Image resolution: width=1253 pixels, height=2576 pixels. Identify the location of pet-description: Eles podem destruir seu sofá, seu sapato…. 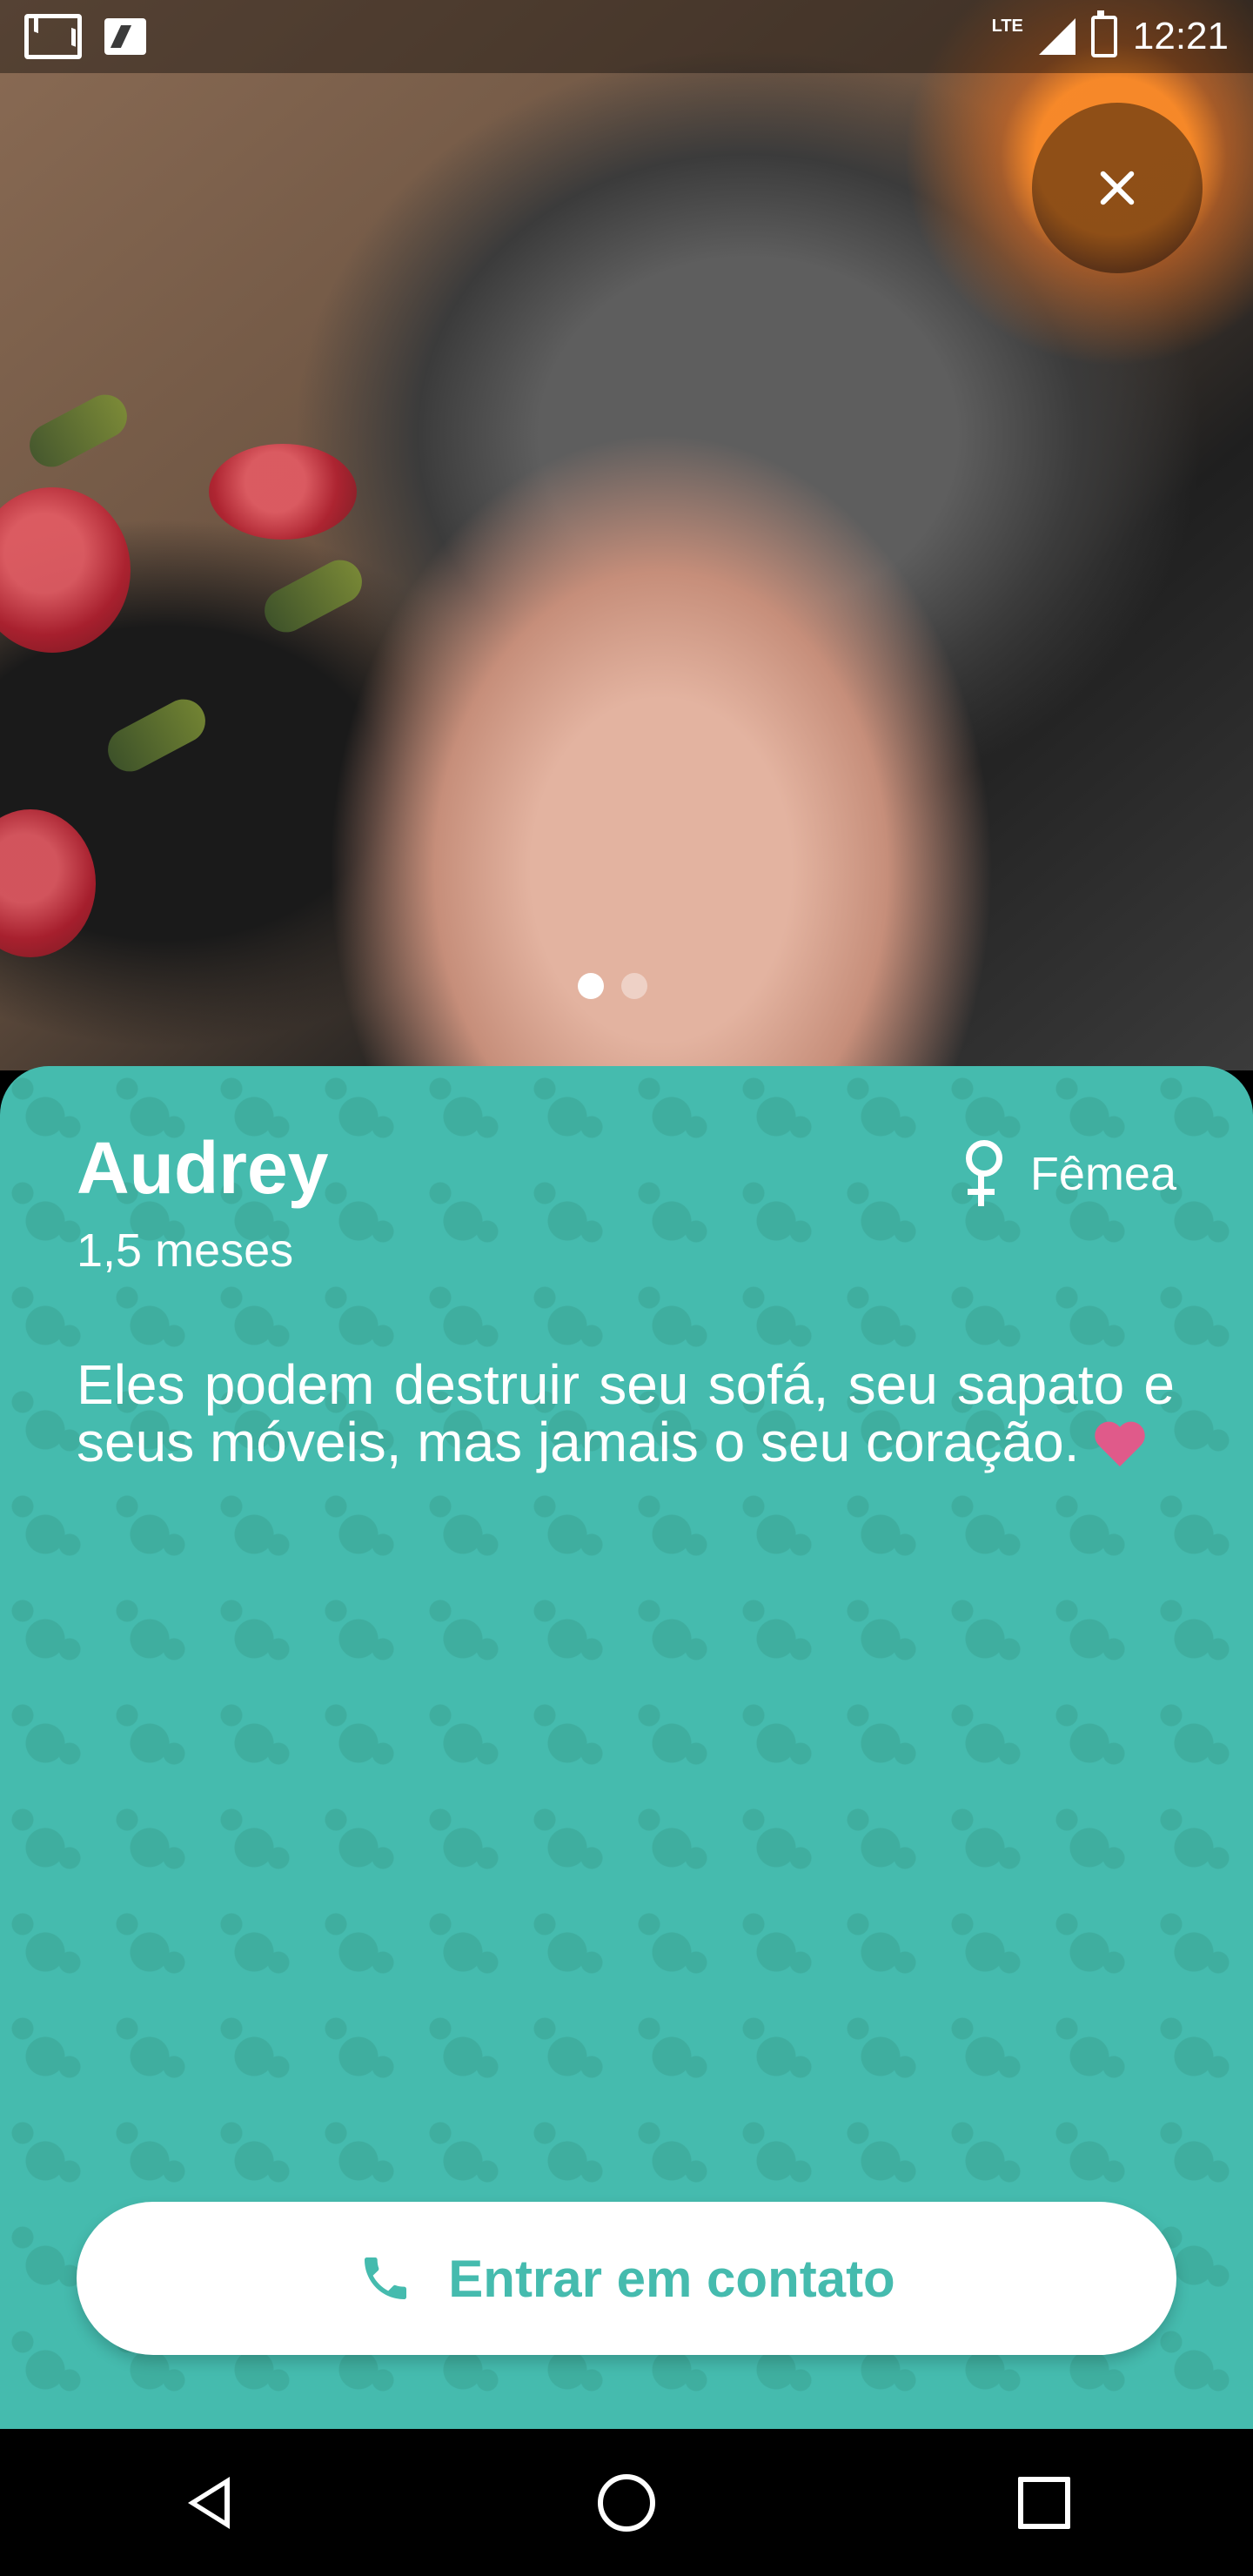
(626, 1413).